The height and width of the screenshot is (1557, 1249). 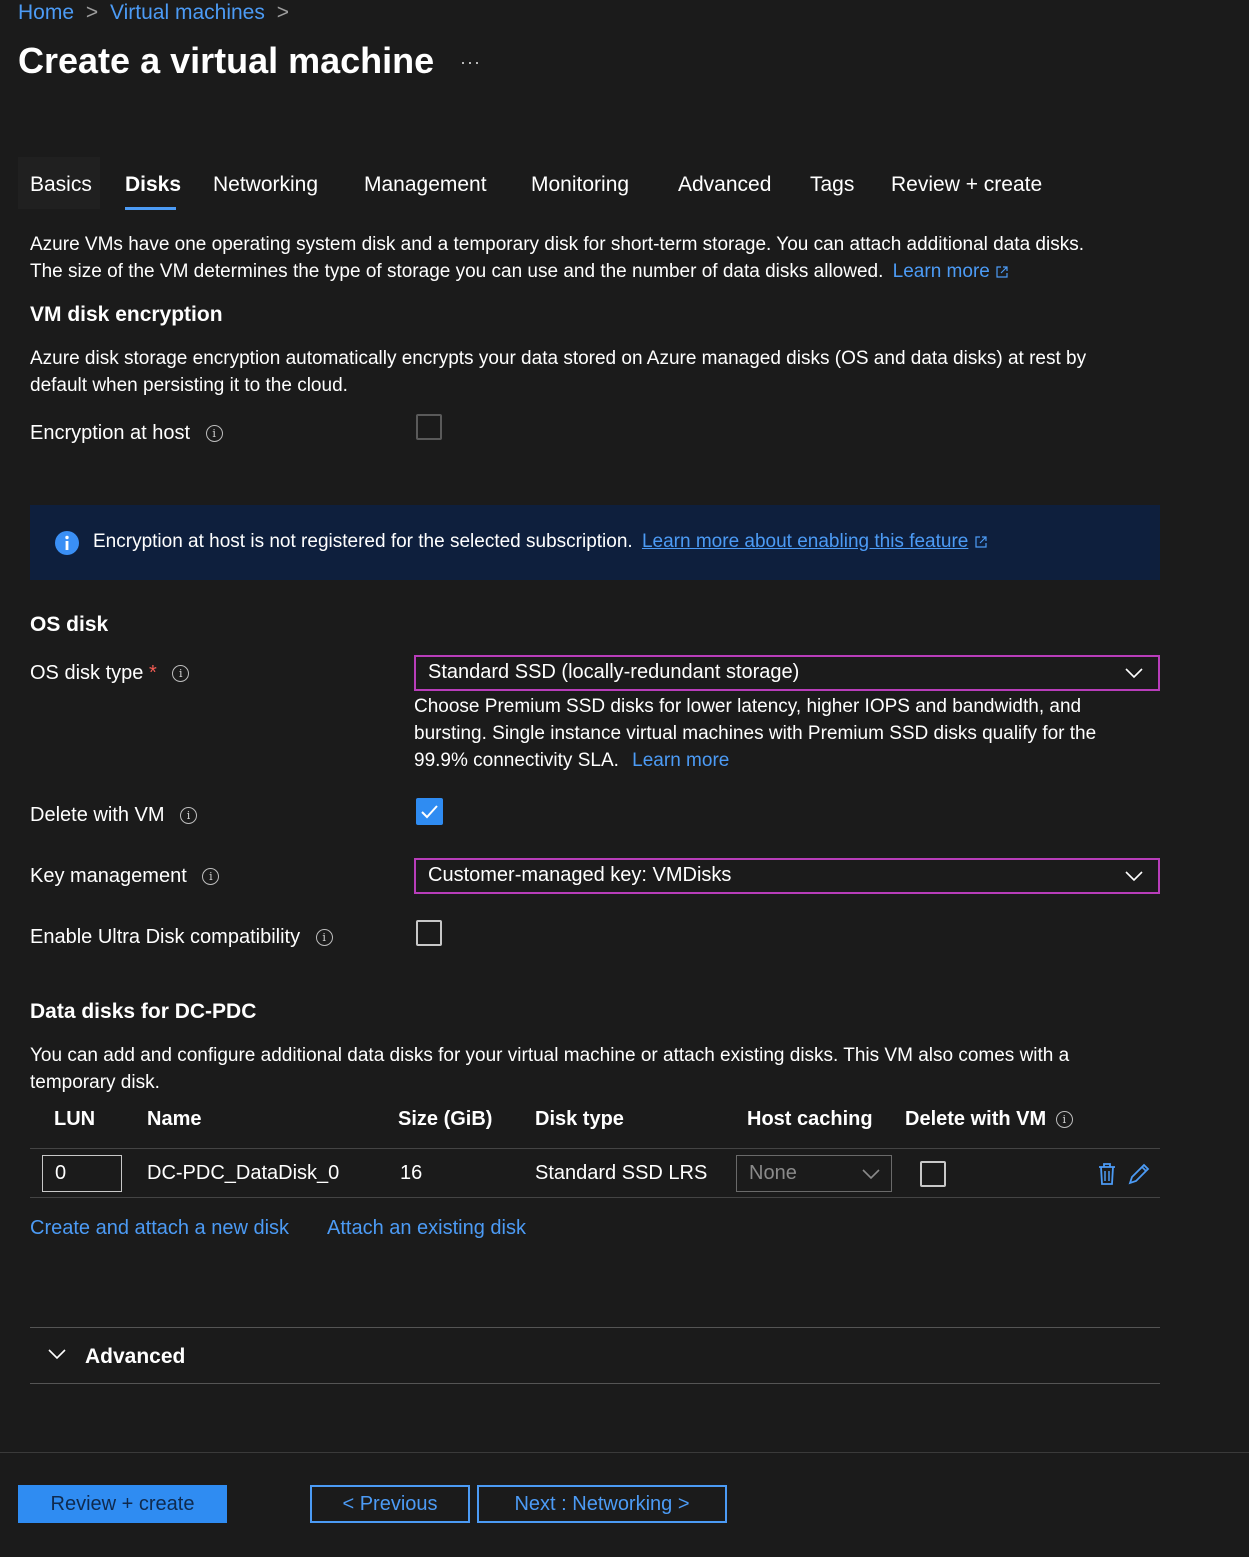 I want to click on tab-review-create: Review + create, so click(x=966, y=185).